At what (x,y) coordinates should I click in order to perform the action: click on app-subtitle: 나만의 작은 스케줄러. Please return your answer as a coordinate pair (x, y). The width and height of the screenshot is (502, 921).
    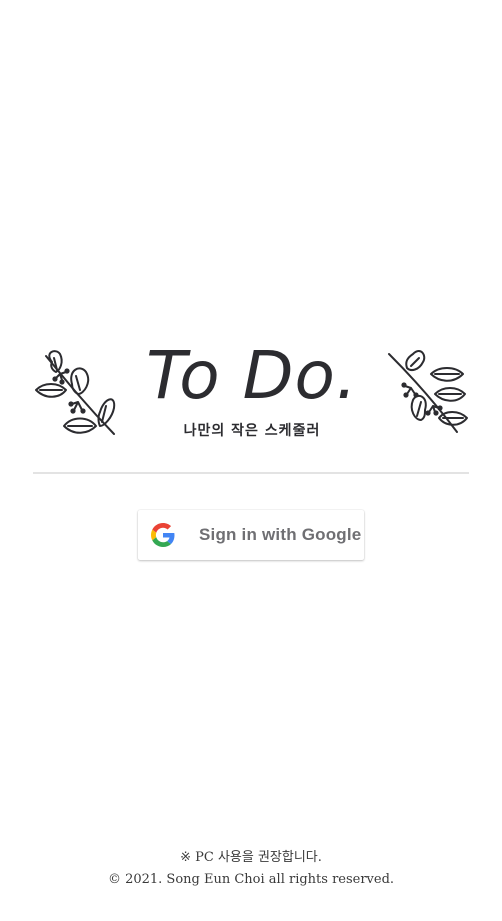
    Looking at the image, I should click on (252, 431).